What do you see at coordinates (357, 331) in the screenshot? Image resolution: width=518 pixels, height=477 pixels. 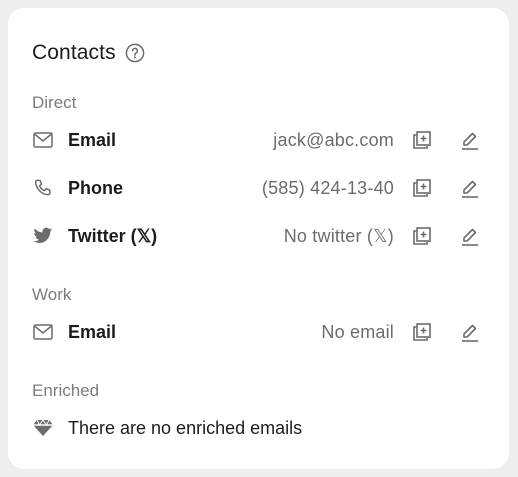 I see `contact-value: No email` at bounding box center [357, 331].